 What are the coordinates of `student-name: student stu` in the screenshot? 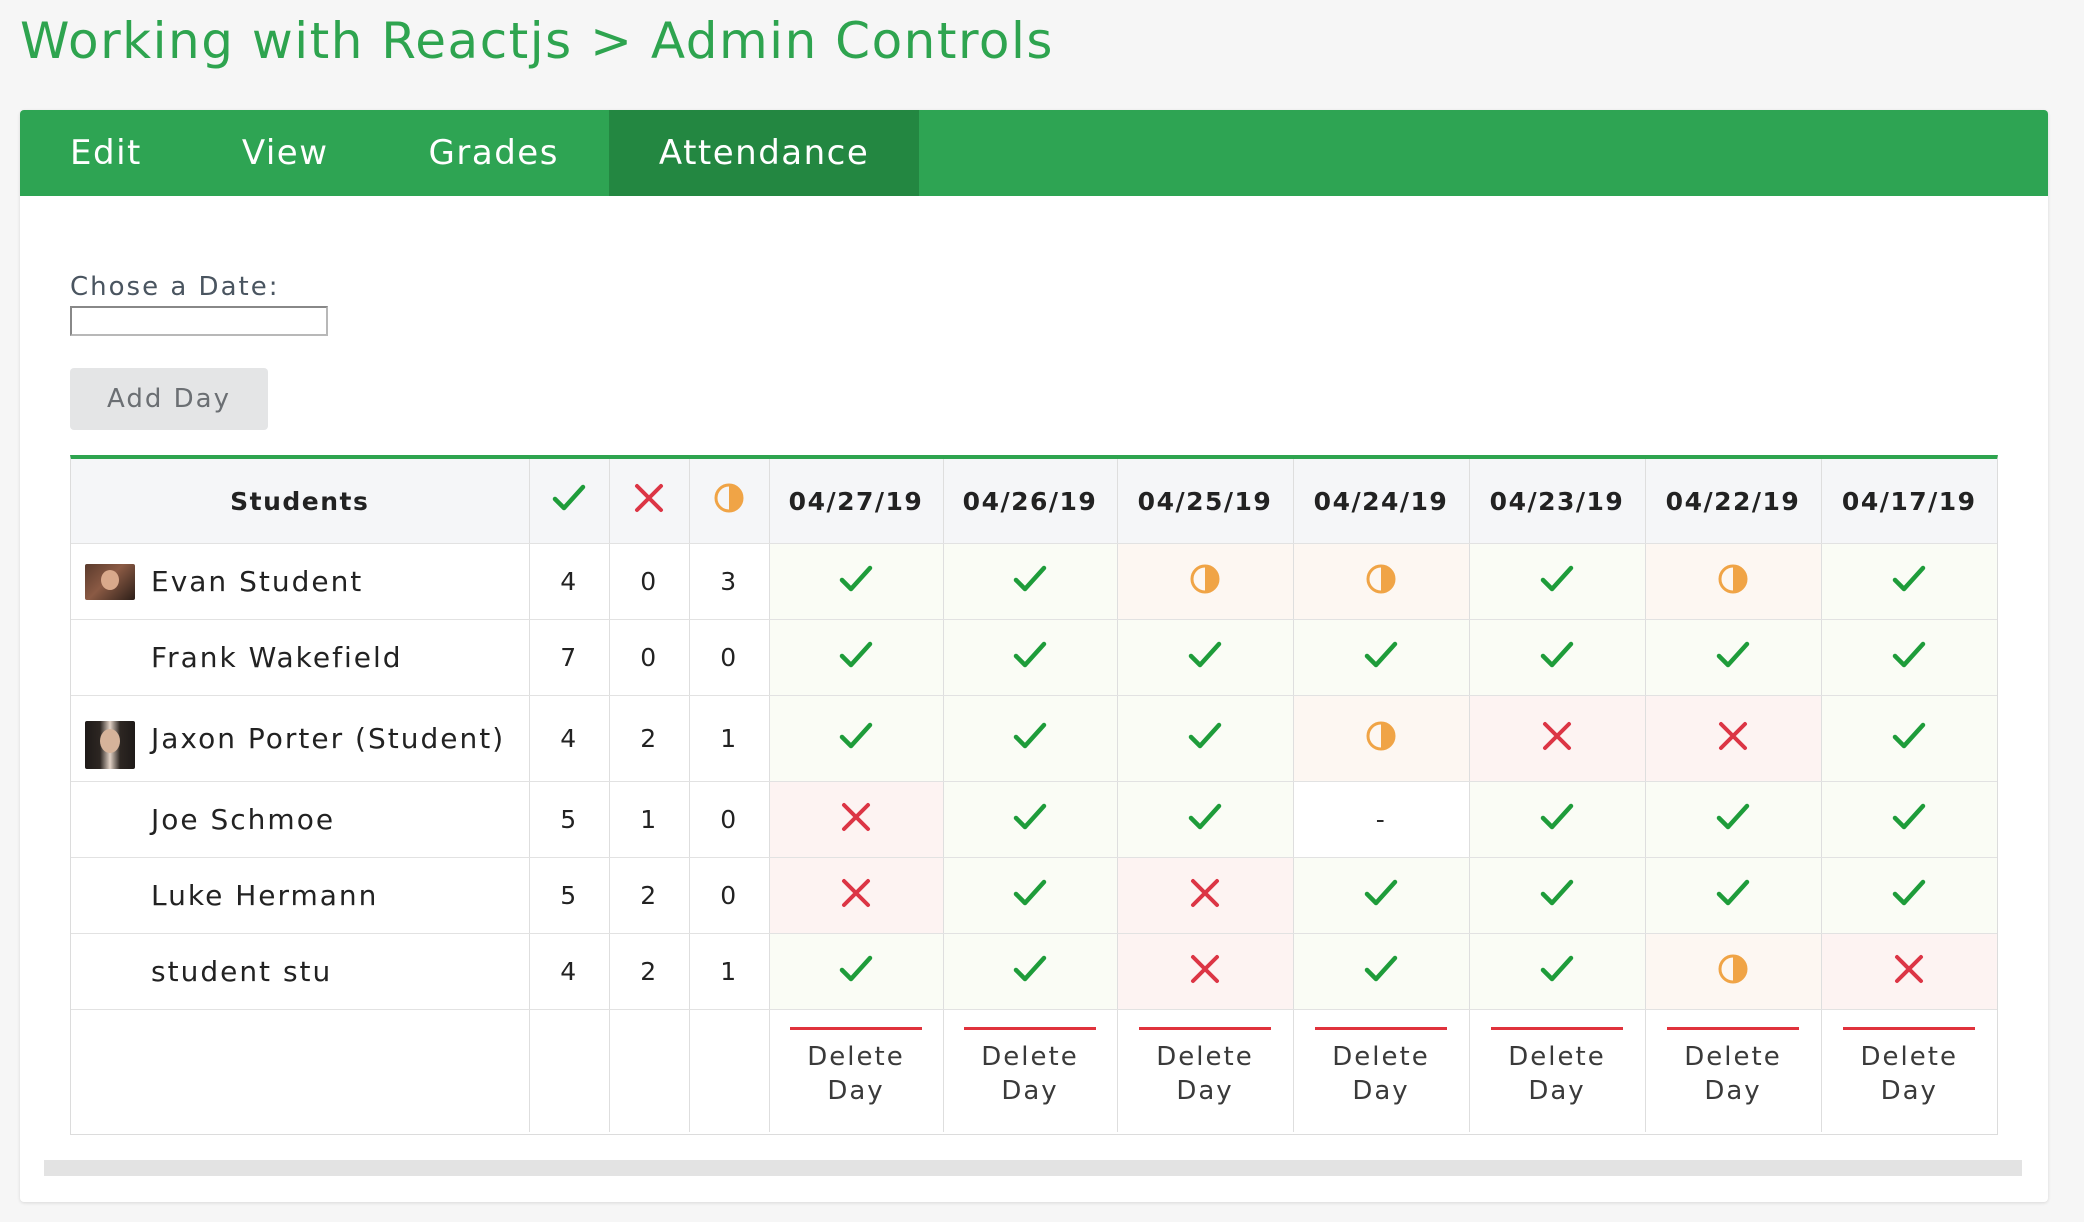 It's located at (242, 971).